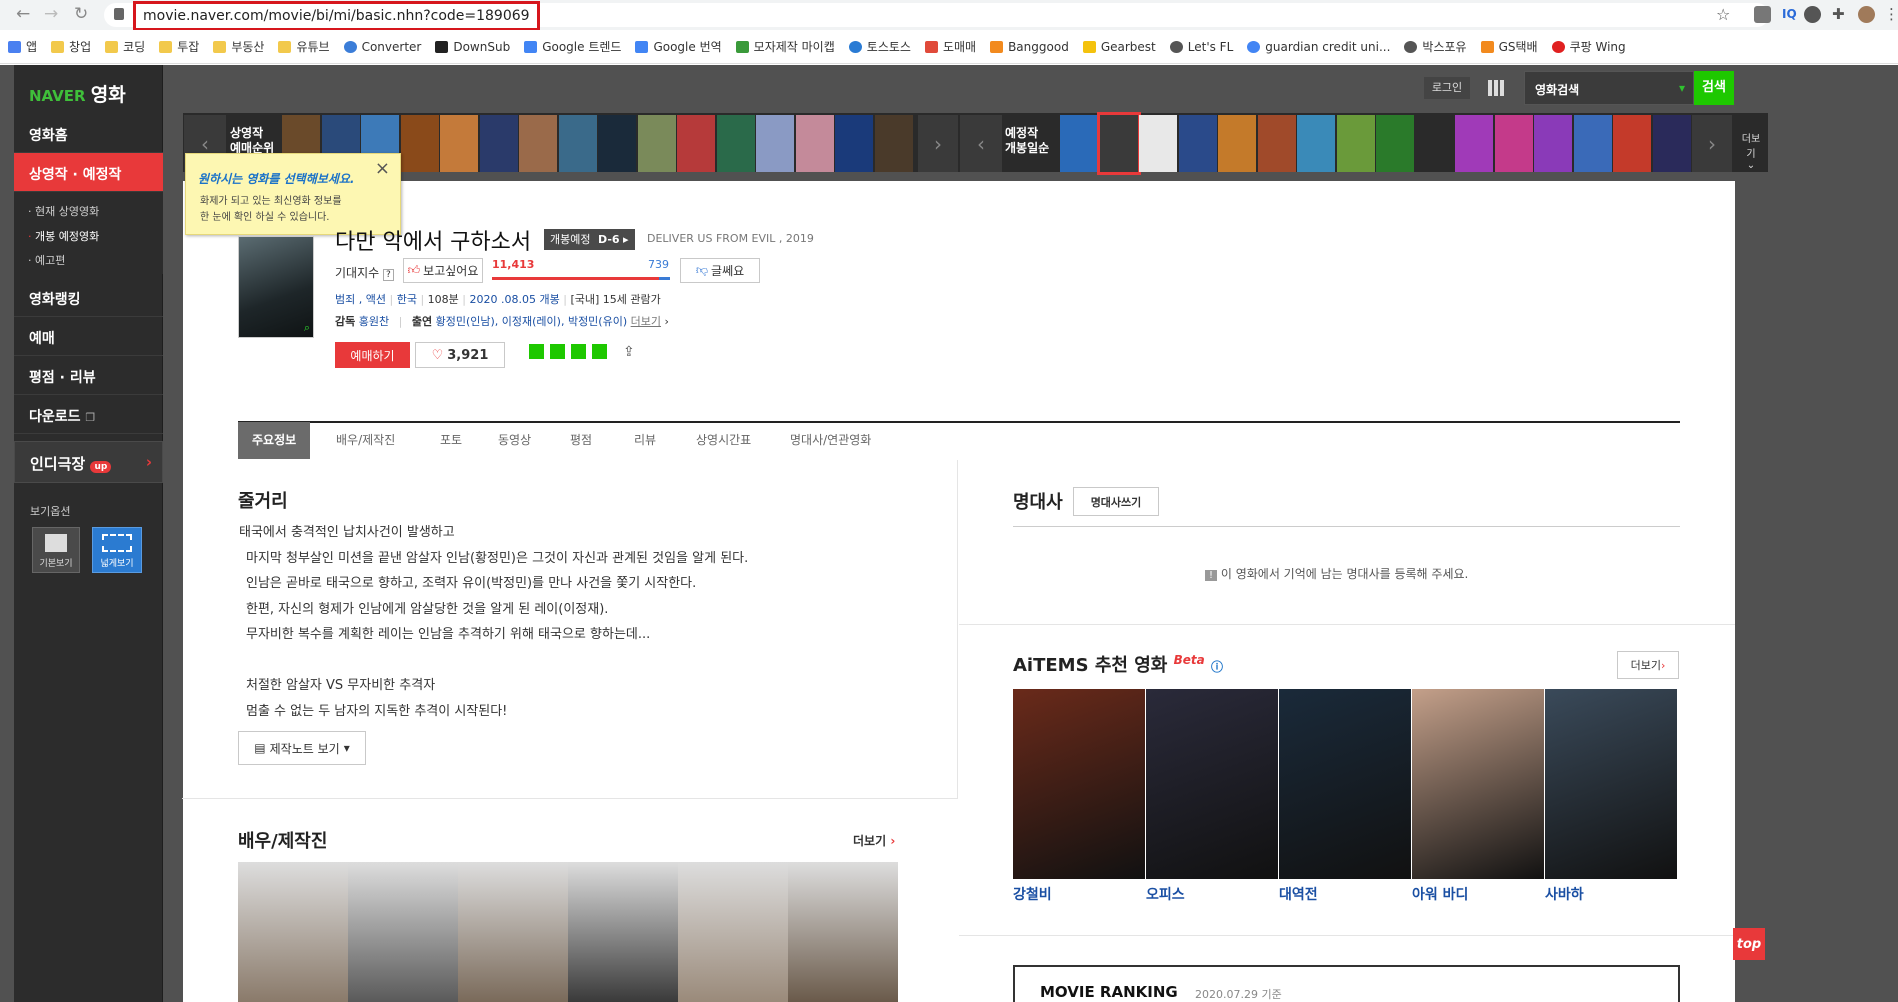 This screenshot has height=1002, width=1898. Describe the element at coordinates (723, 440) in the screenshot. I see `tab-6: 상영시간표` at that location.